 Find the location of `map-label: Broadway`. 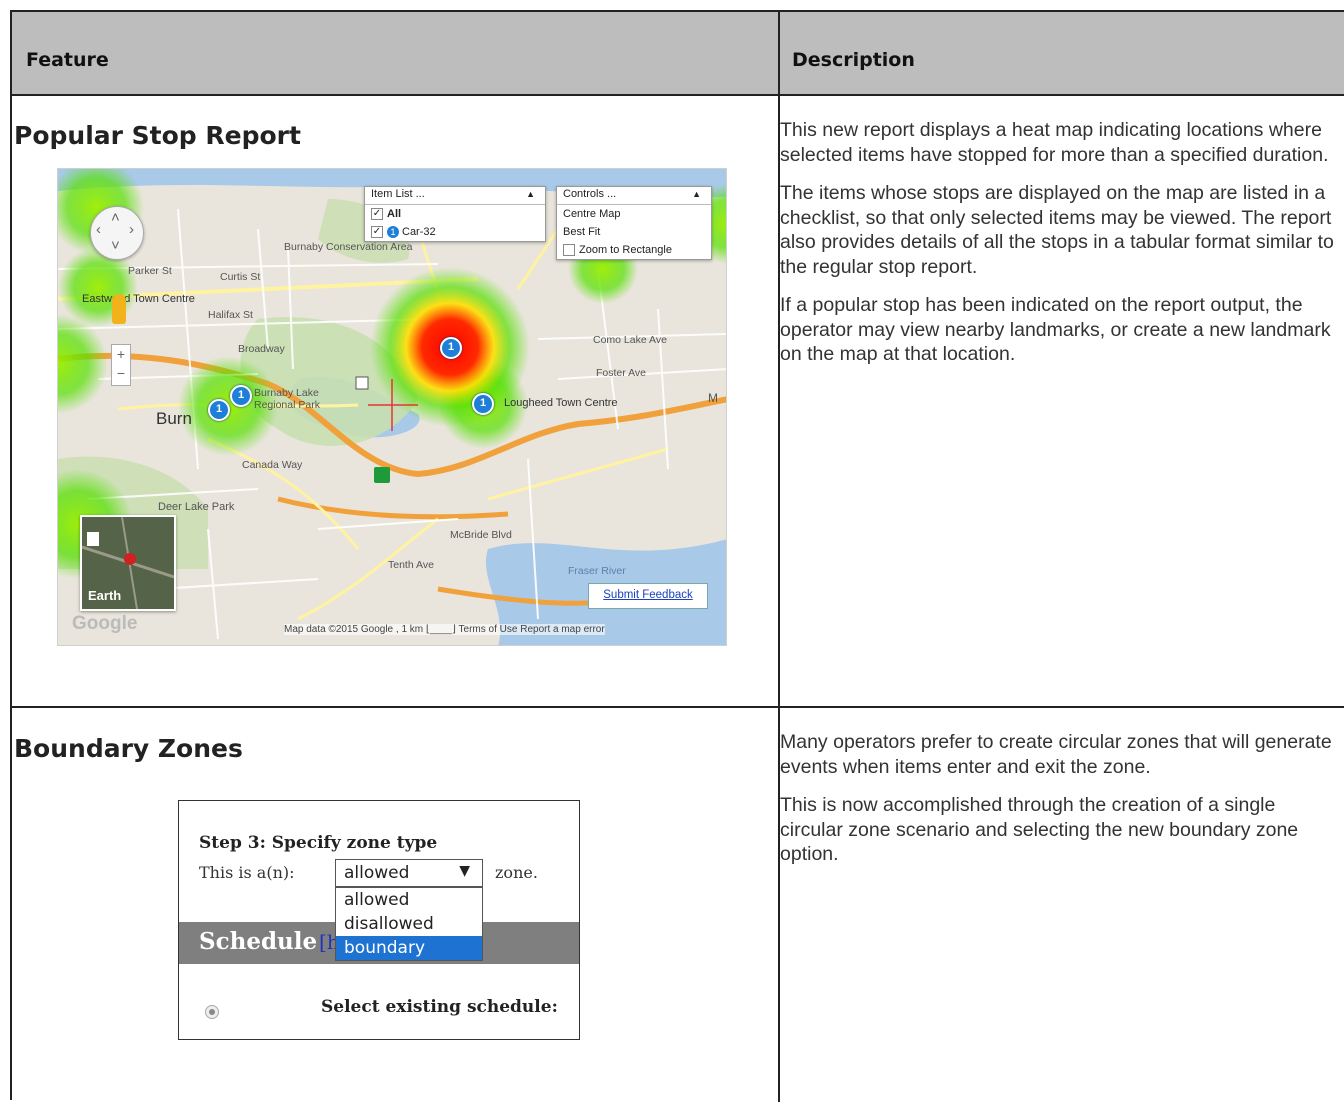

map-label: Broadway is located at coordinates (261, 349).